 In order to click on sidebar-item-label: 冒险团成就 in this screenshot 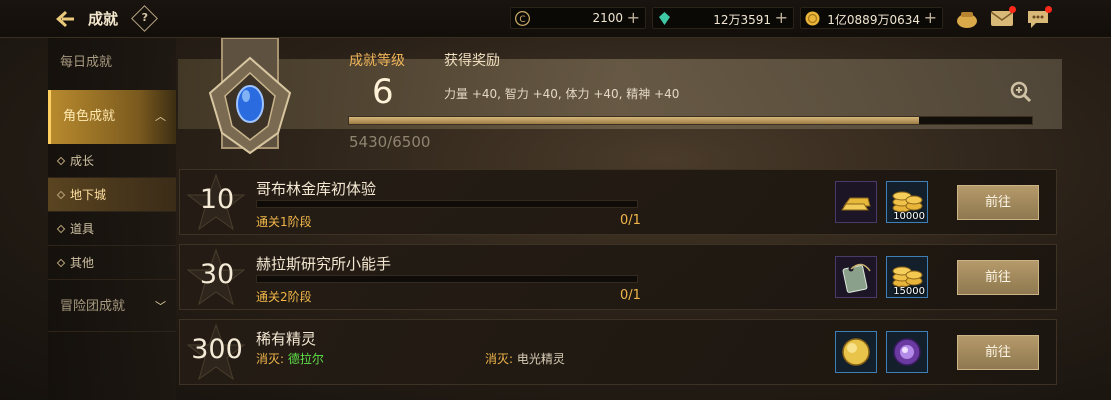, I will do `click(93, 306)`.